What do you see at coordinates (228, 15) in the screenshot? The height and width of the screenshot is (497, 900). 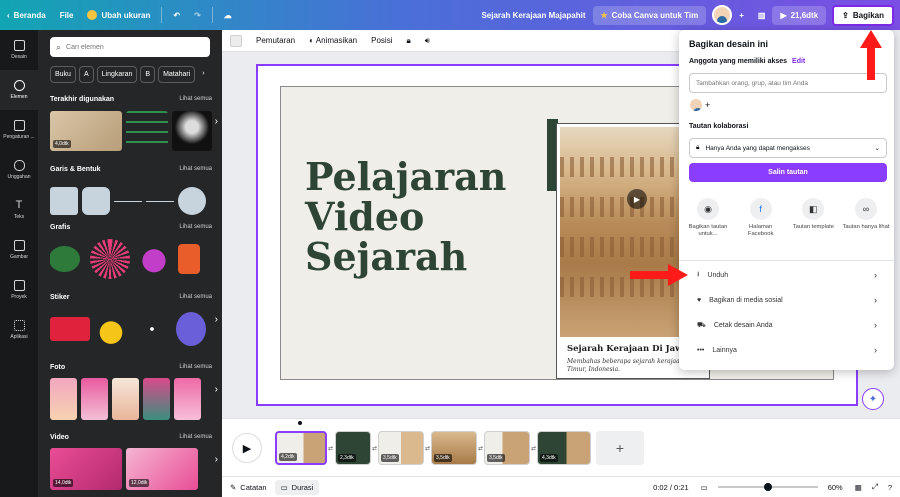 I see `cloud-saved-icon: ☁` at bounding box center [228, 15].